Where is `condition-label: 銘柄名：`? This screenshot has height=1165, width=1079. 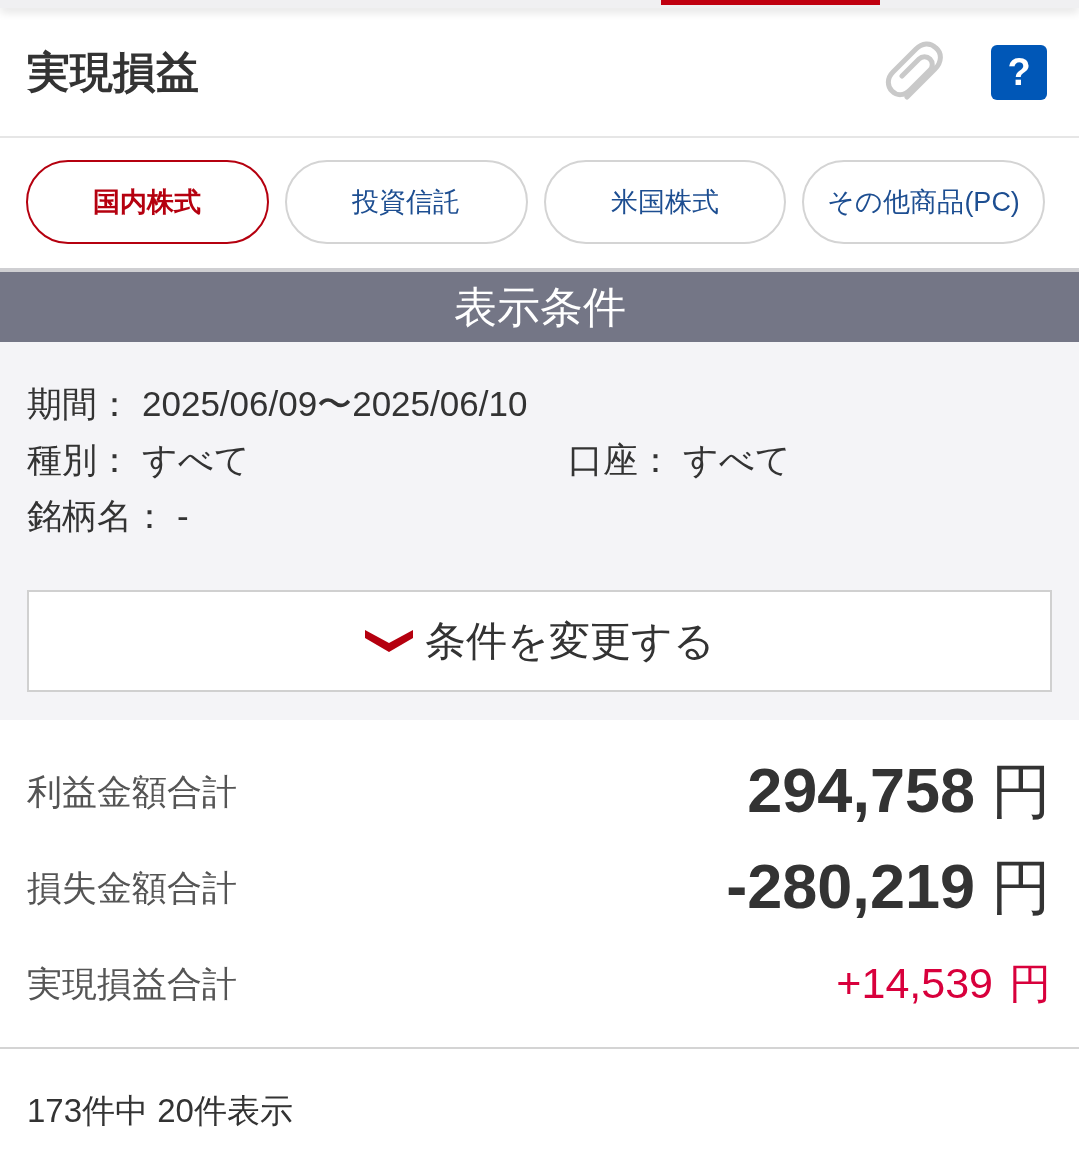 condition-label: 銘柄名： is located at coordinates (97, 515).